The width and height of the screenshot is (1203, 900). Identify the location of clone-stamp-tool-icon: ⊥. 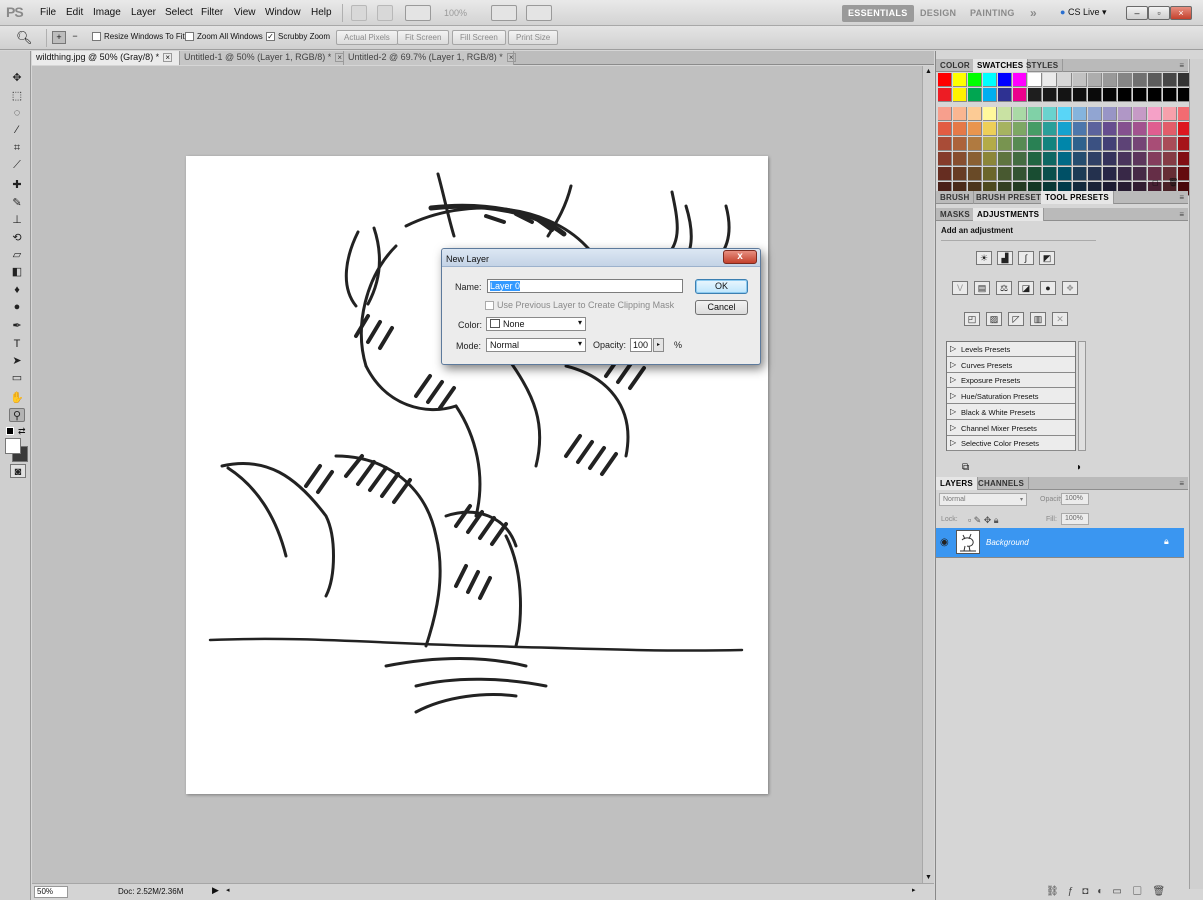
(17, 220).